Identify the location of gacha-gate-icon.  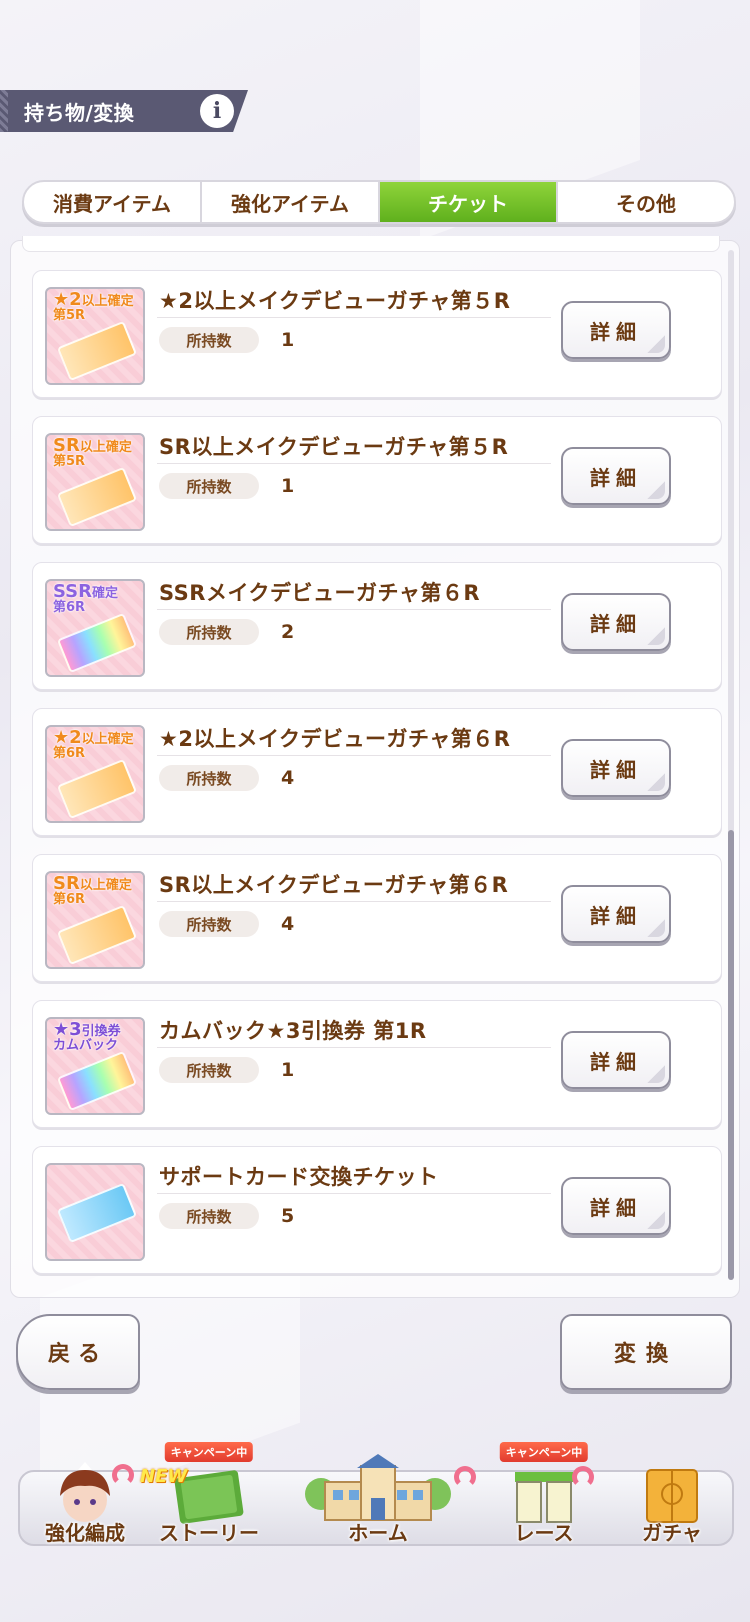
(672, 1496).